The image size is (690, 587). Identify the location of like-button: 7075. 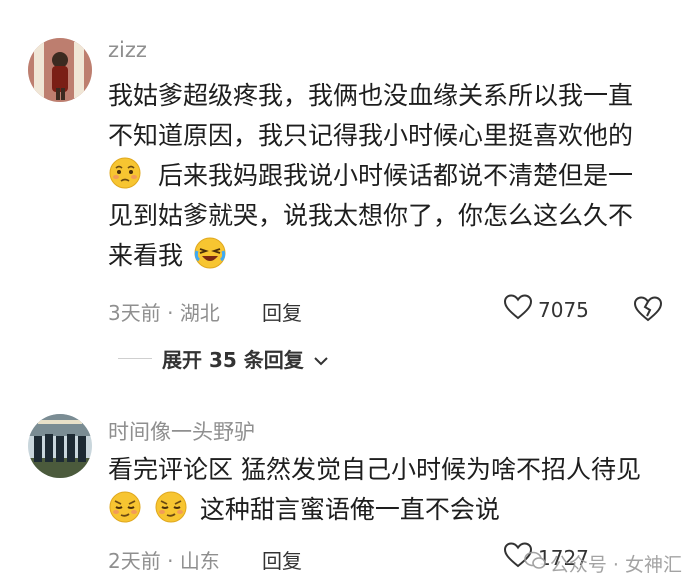
(546, 309).